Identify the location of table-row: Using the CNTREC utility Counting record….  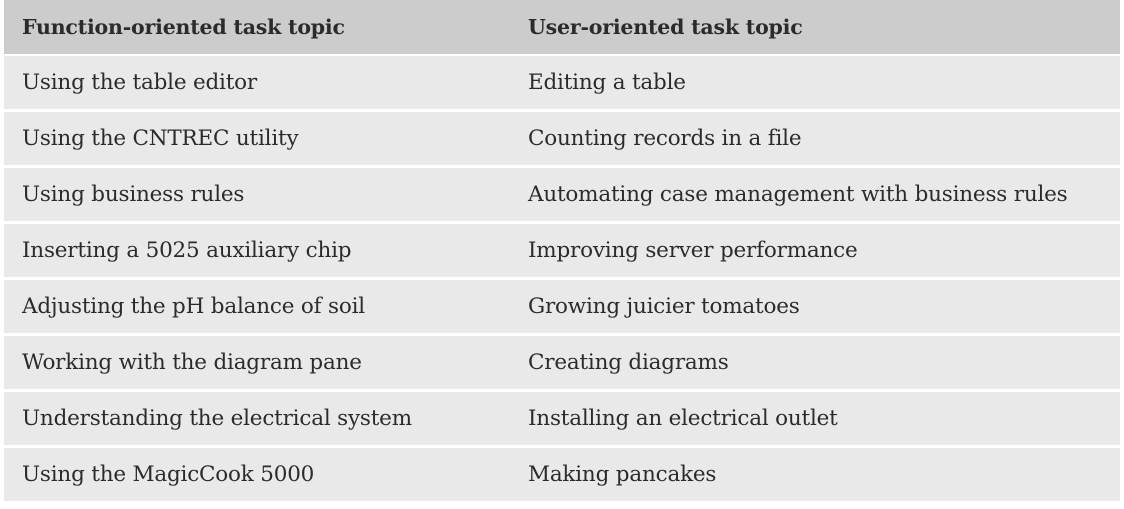
(562, 140).